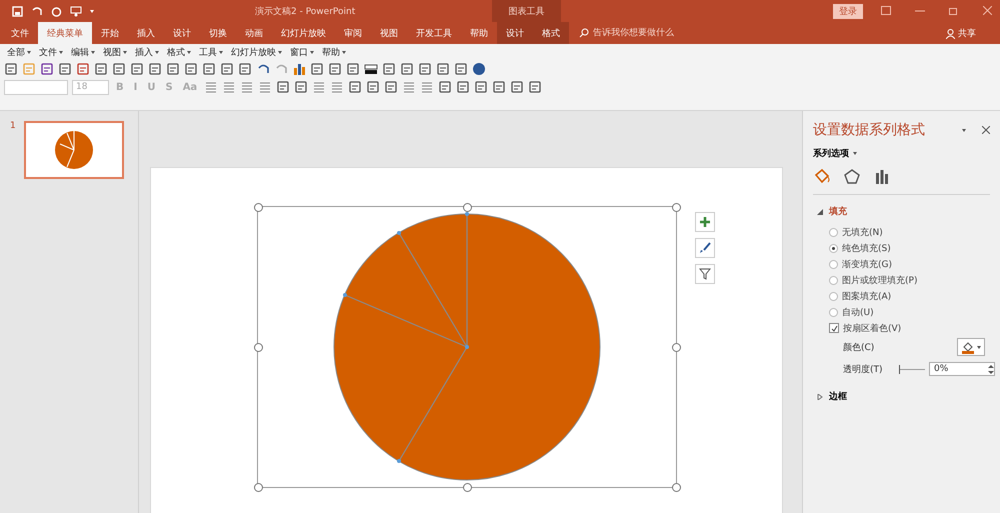 The image size is (1000, 513). I want to click on menu-item: 插入, so click(147, 52).